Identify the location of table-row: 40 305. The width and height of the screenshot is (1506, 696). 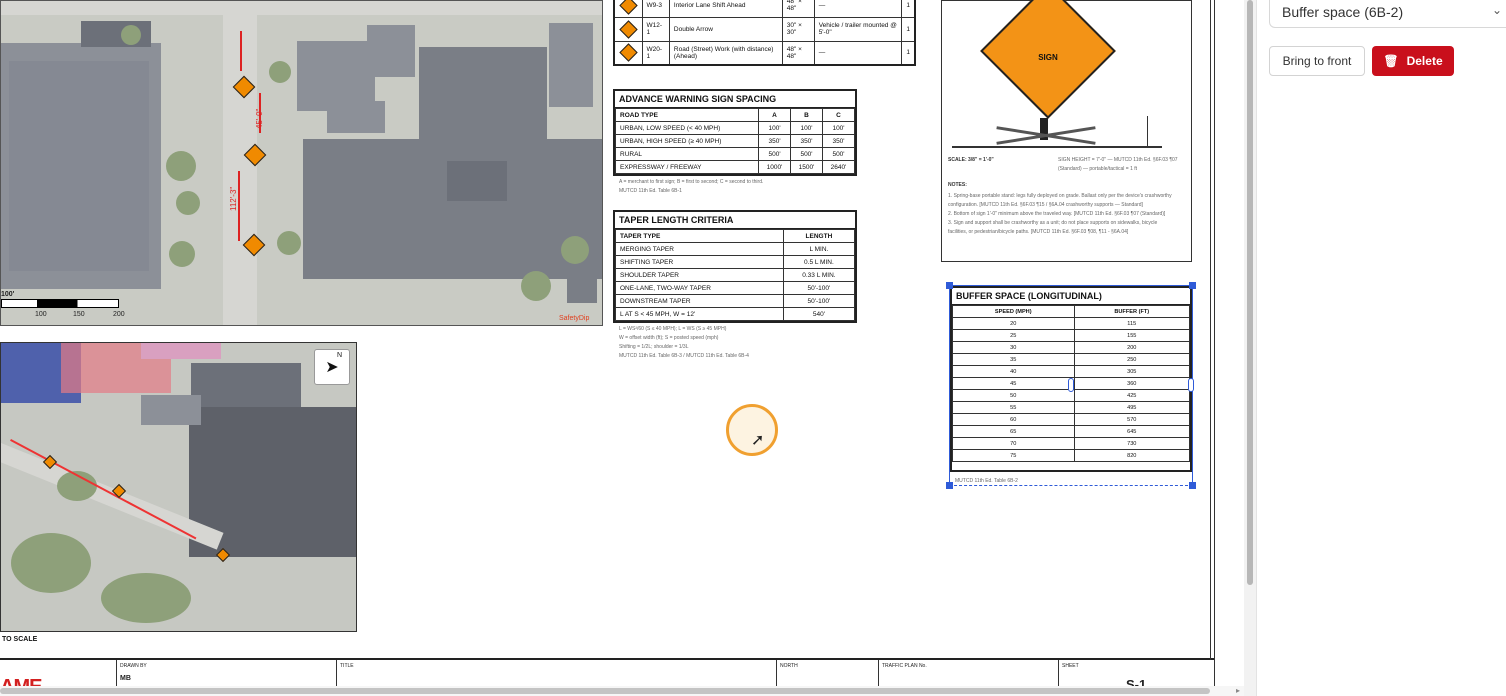
(1071, 371).